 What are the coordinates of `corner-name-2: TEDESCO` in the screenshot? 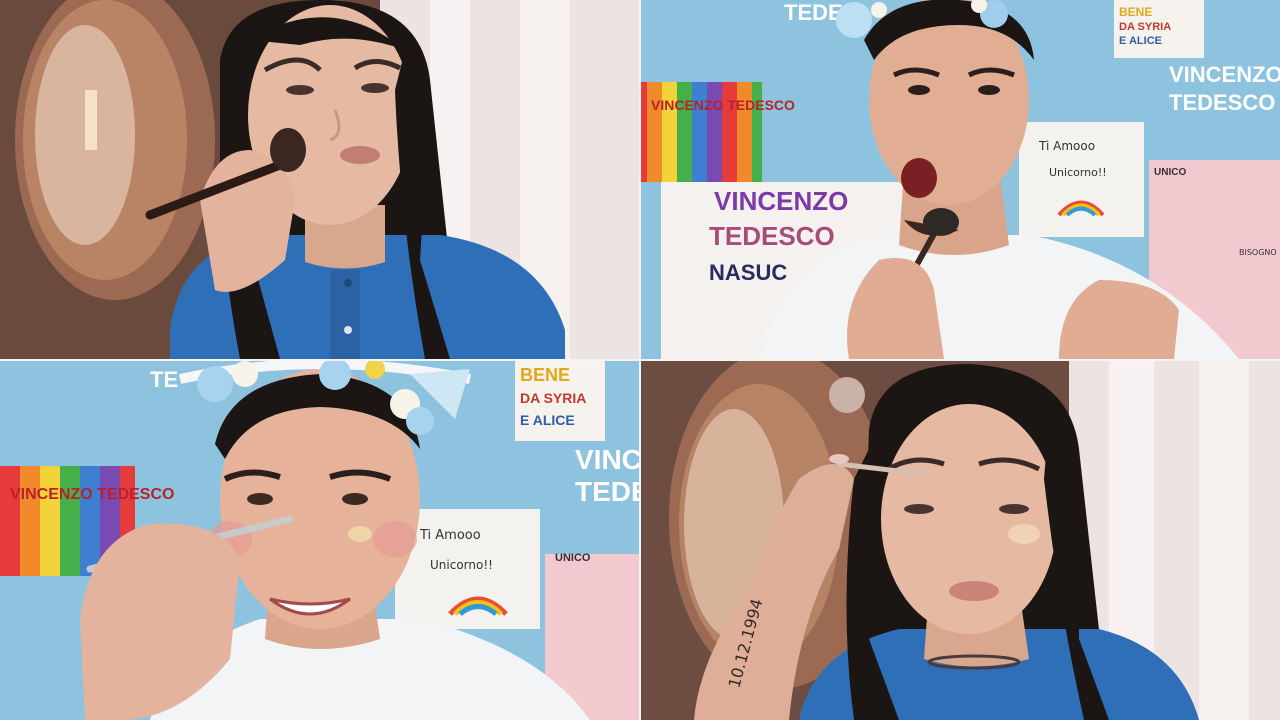 It's located at (1222, 102).